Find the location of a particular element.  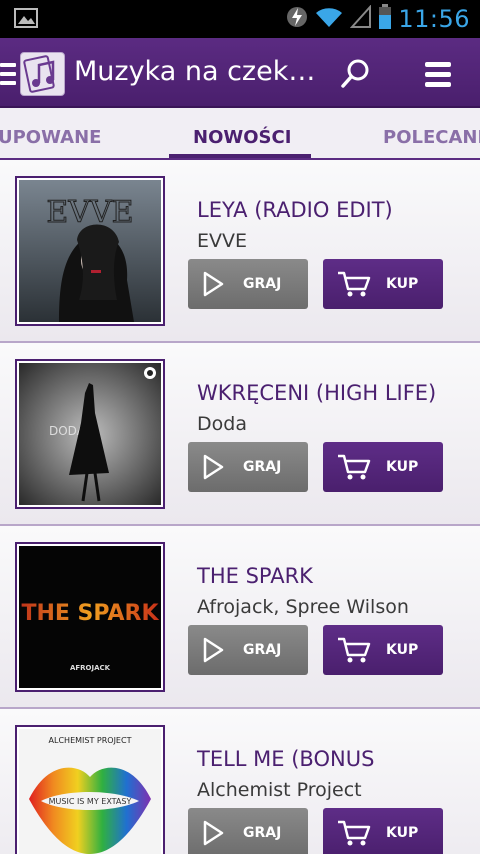

track-artist: Alchemist Project is located at coordinates (279, 790).